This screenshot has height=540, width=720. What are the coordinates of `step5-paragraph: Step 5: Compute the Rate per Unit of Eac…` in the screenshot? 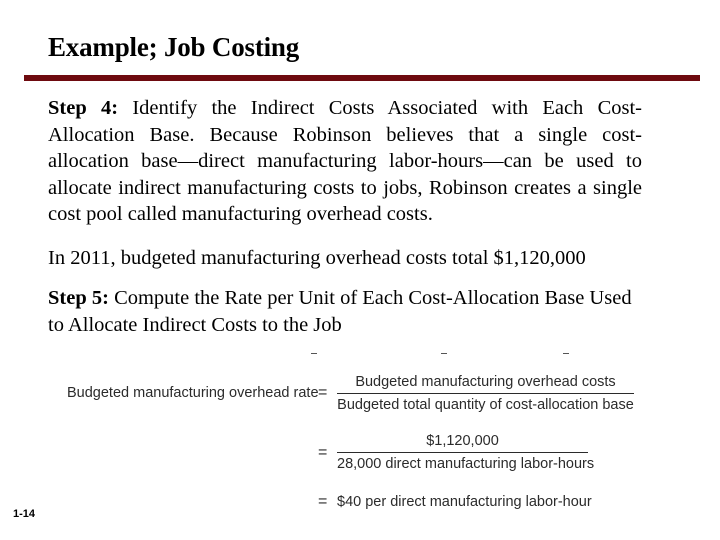 It's located at (345, 311).